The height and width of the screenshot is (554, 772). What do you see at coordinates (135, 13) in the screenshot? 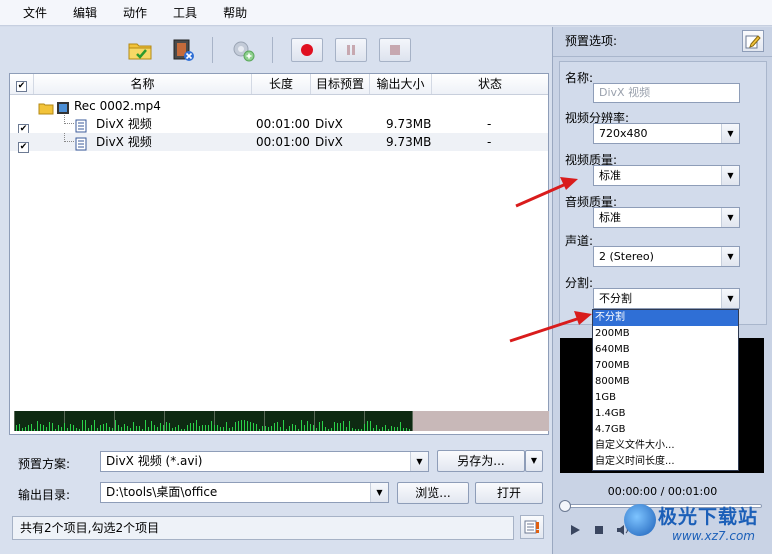
I see `menu-action: 动作` at bounding box center [135, 13].